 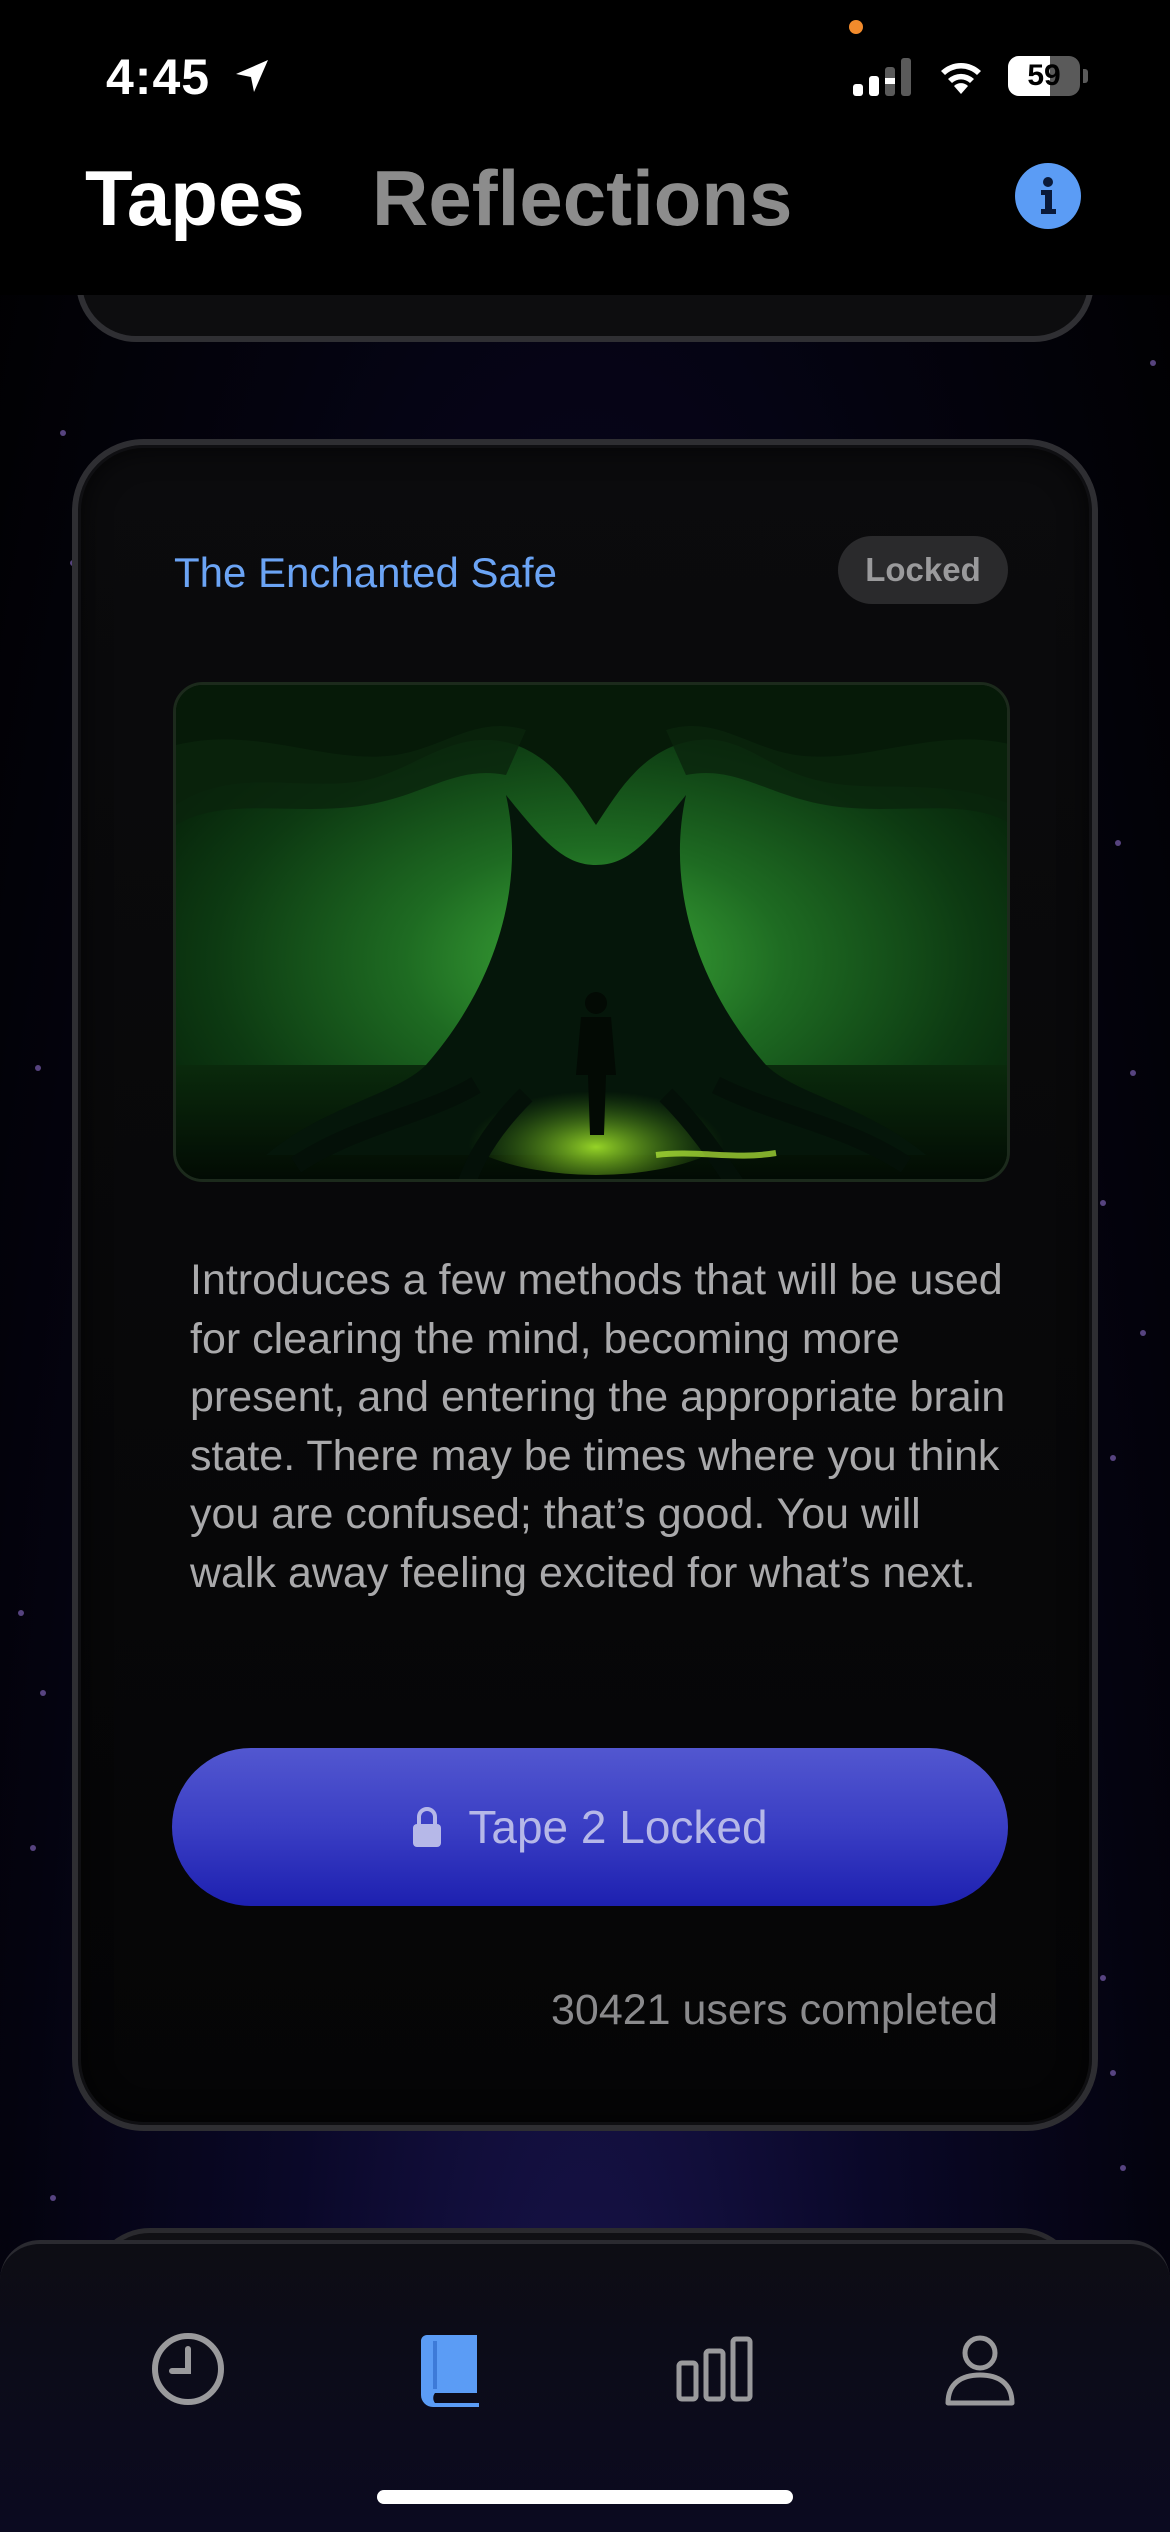 I want to click on status-bar: 4:45 59, so click(x=585, y=75).